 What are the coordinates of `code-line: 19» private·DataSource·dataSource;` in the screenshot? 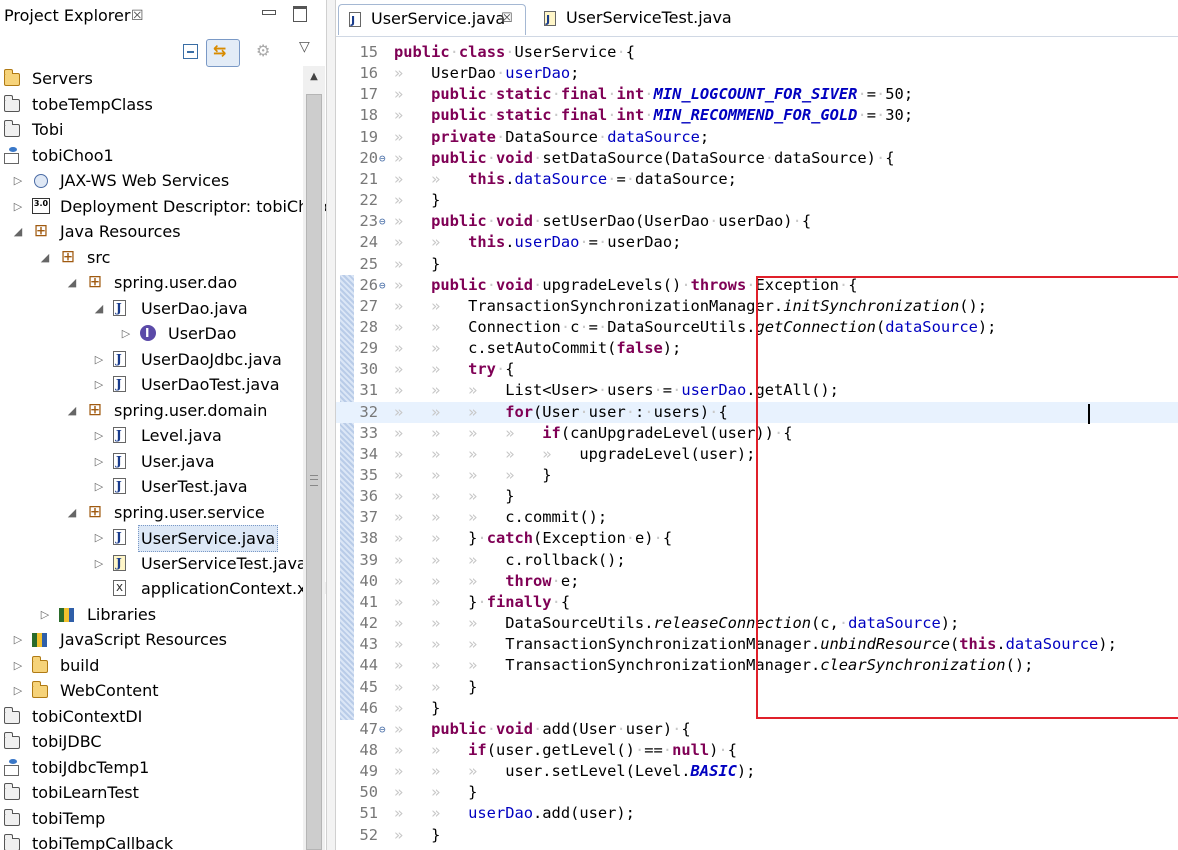 It's located at (757, 137).